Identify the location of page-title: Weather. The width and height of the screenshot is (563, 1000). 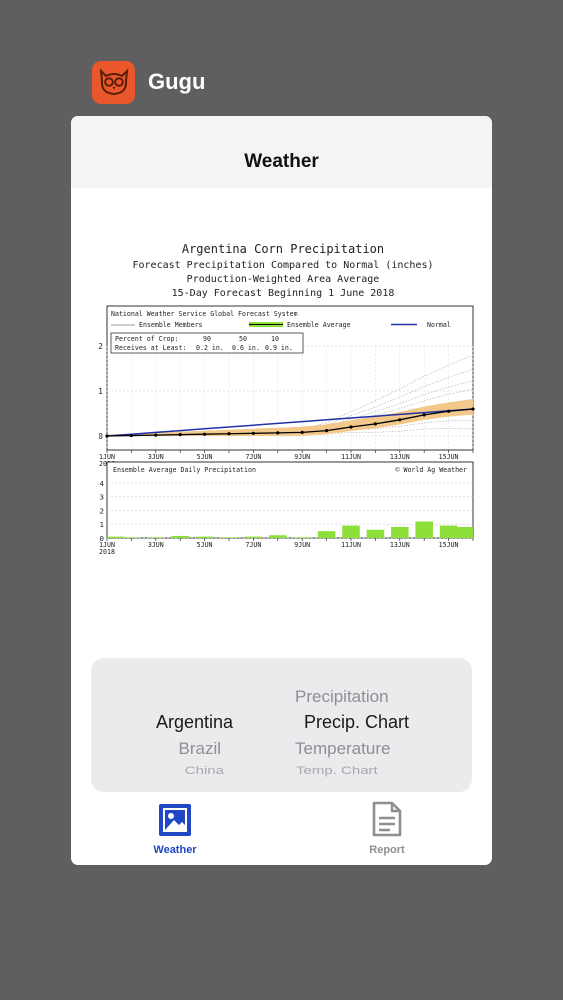
(281, 161).